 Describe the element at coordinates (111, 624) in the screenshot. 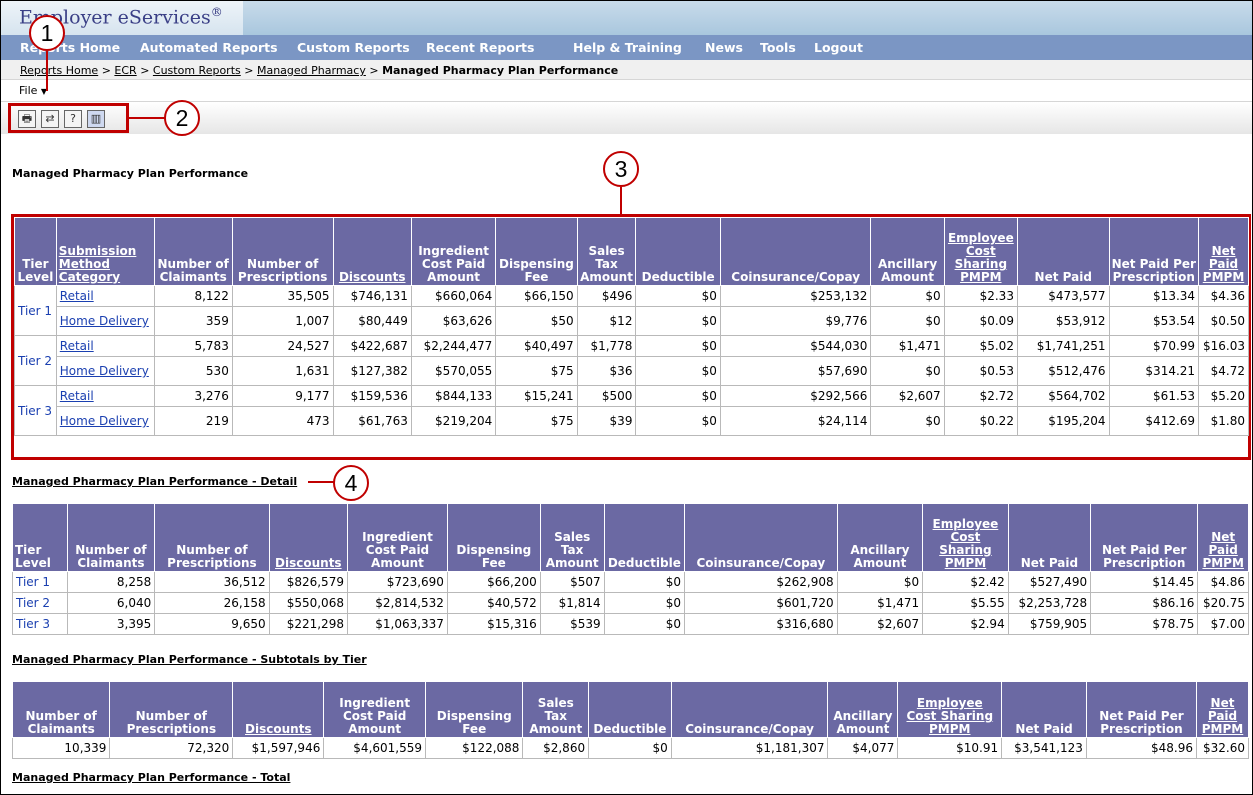

I see `table-cell: 3,395` at that location.